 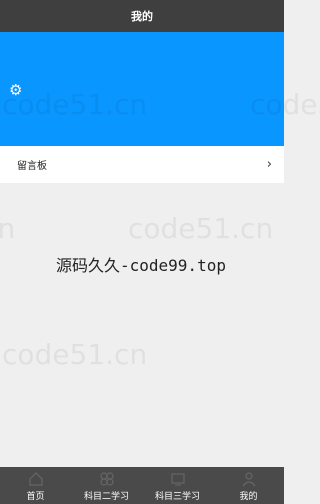 What do you see at coordinates (141, 265) in the screenshot?
I see `promo-text: 源码久久-code99.top` at bounding box center [141, 265].